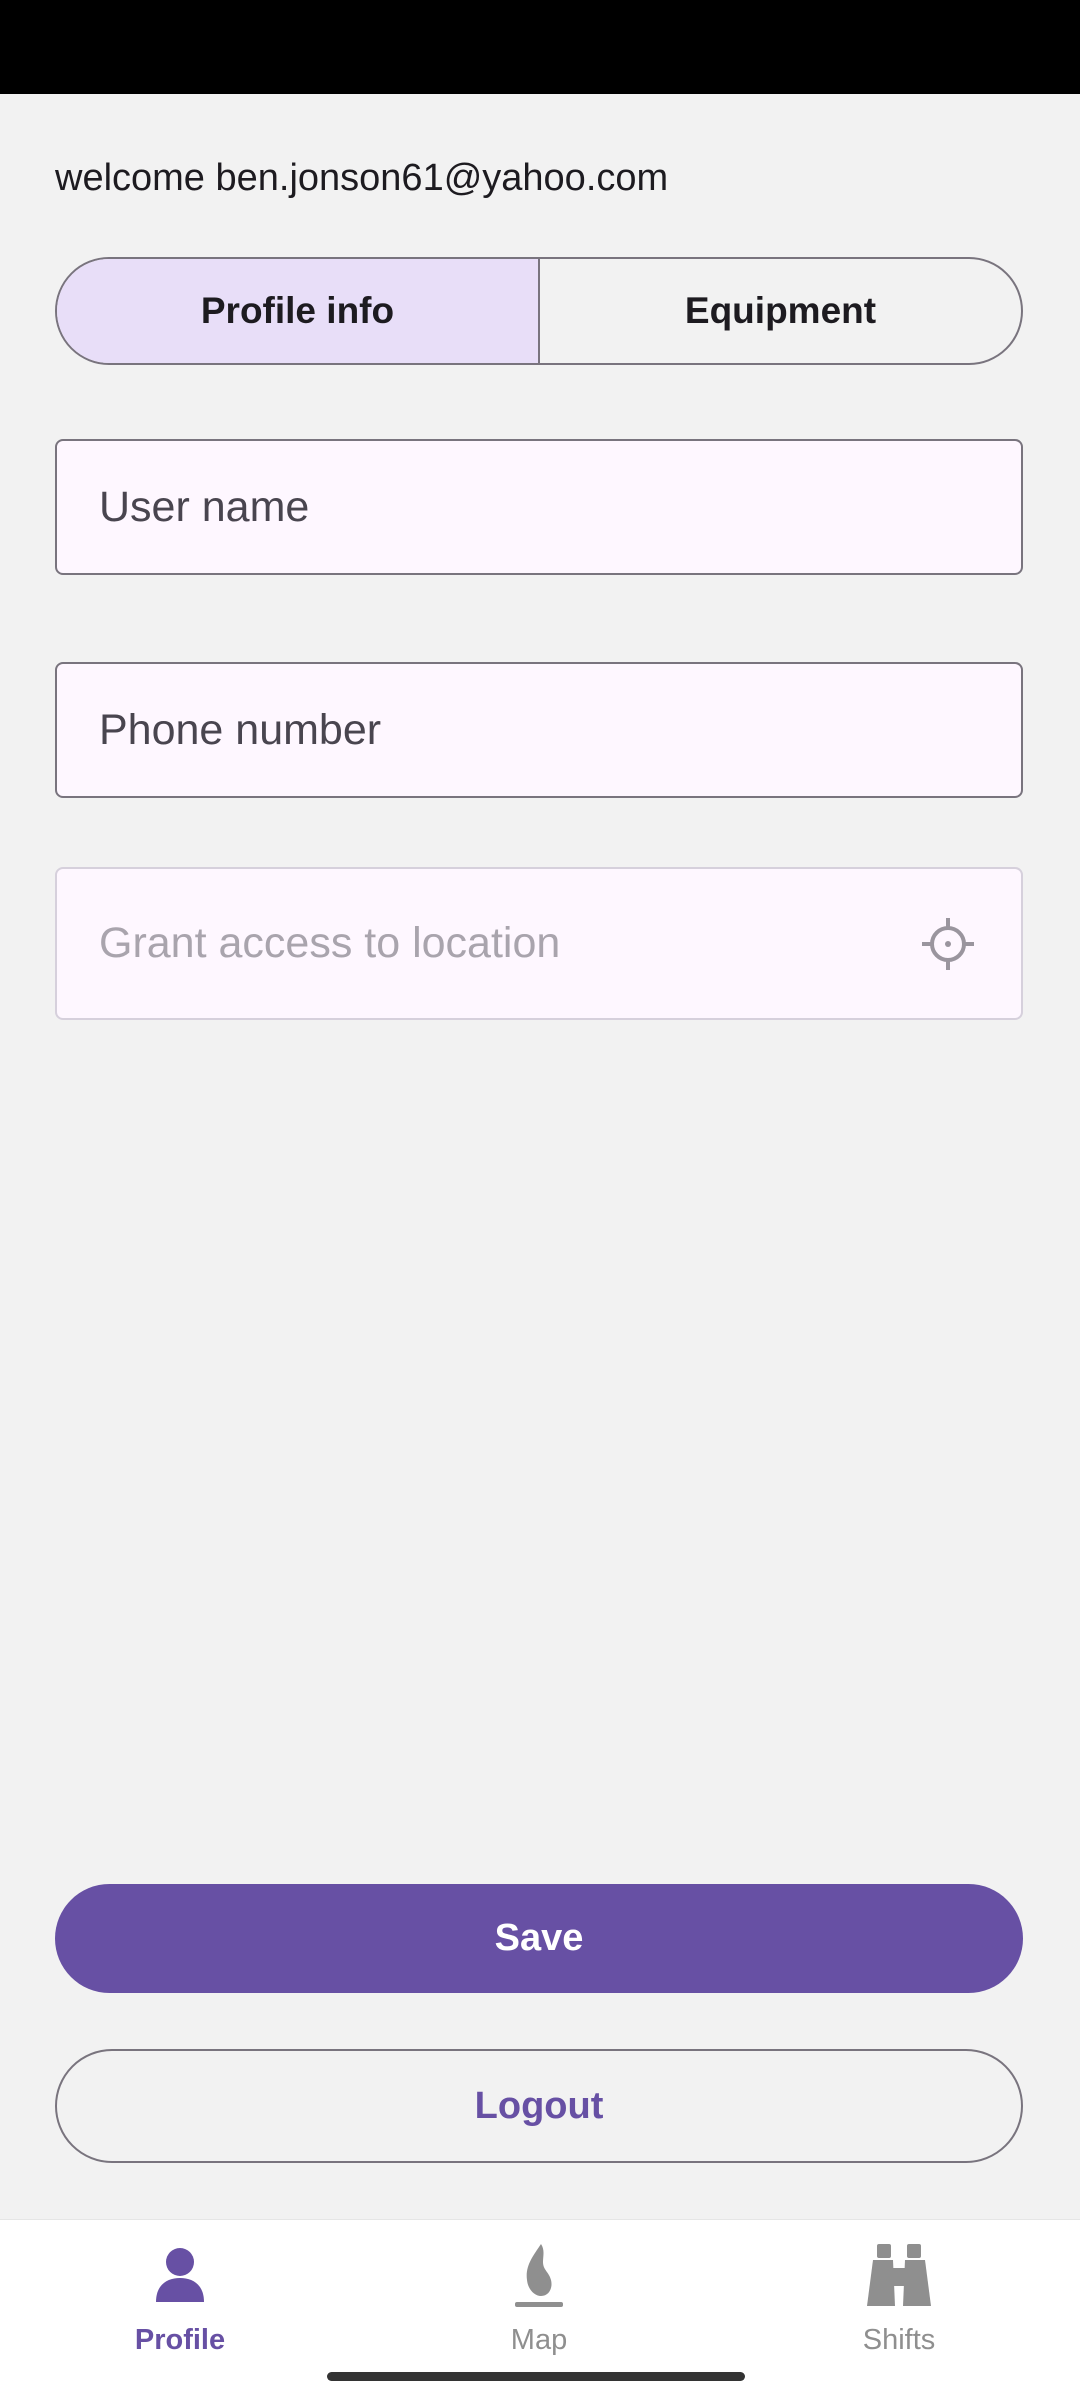  I want to click on status-bar, so click(540, 47).